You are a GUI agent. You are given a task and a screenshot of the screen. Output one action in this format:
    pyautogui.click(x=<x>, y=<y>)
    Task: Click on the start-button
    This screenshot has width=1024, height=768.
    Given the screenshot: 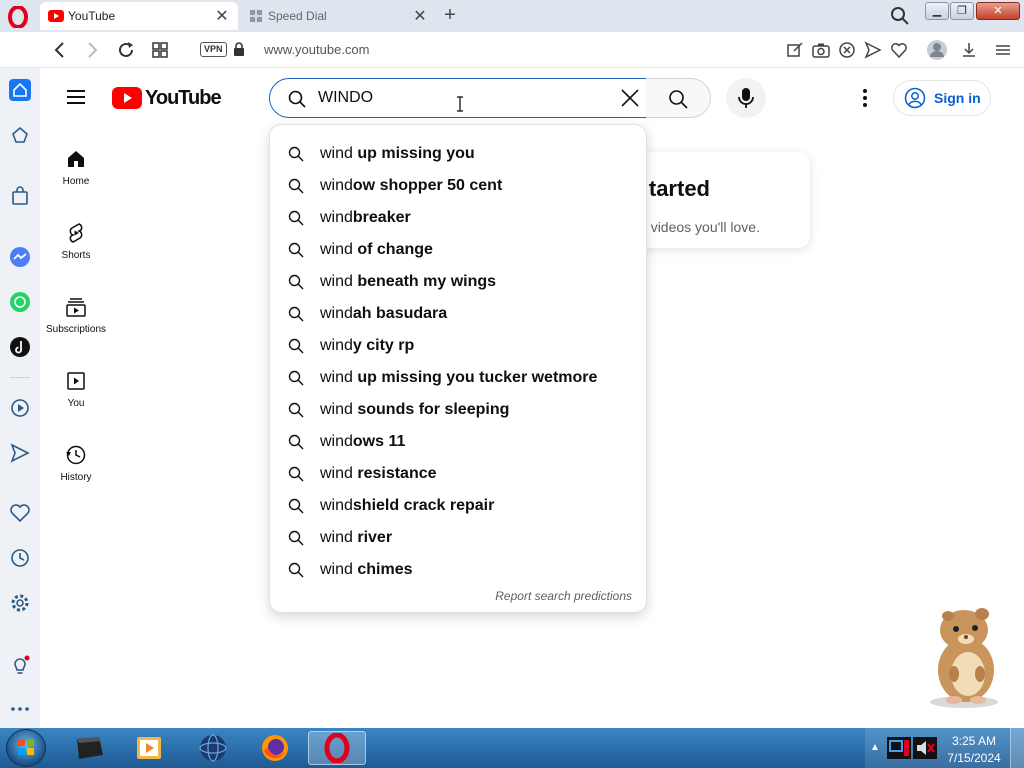 What is the action you would take?
    pyautogui.click(x=26, y=748)
    